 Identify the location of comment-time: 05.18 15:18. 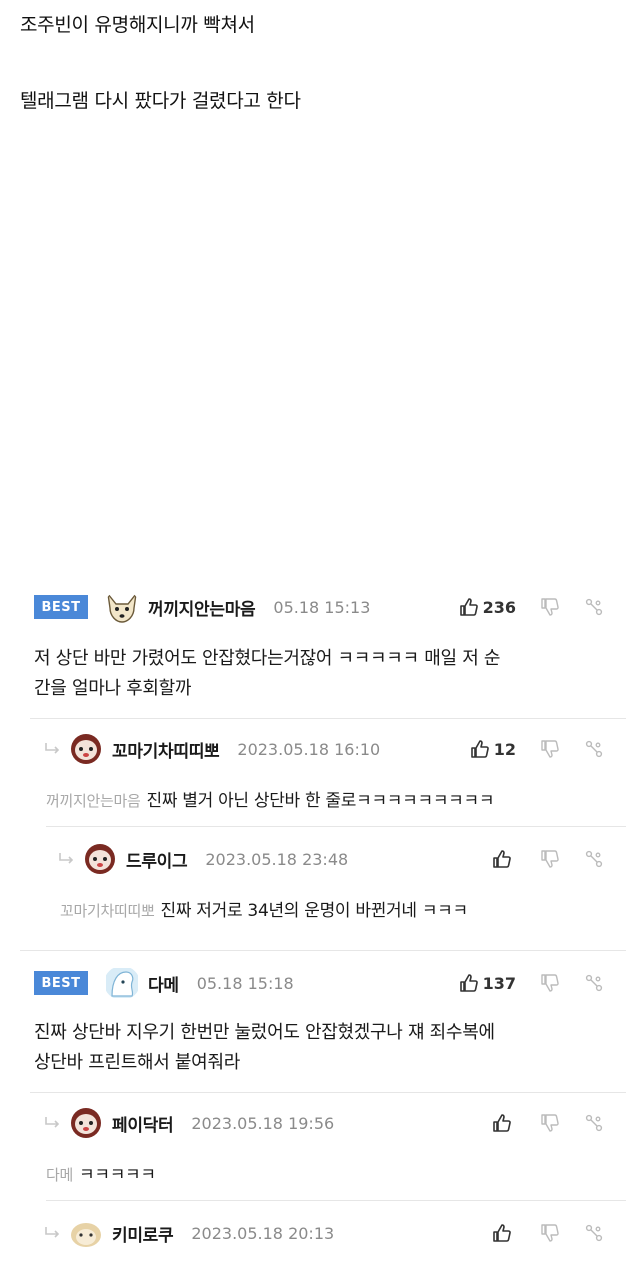
(245, 983).